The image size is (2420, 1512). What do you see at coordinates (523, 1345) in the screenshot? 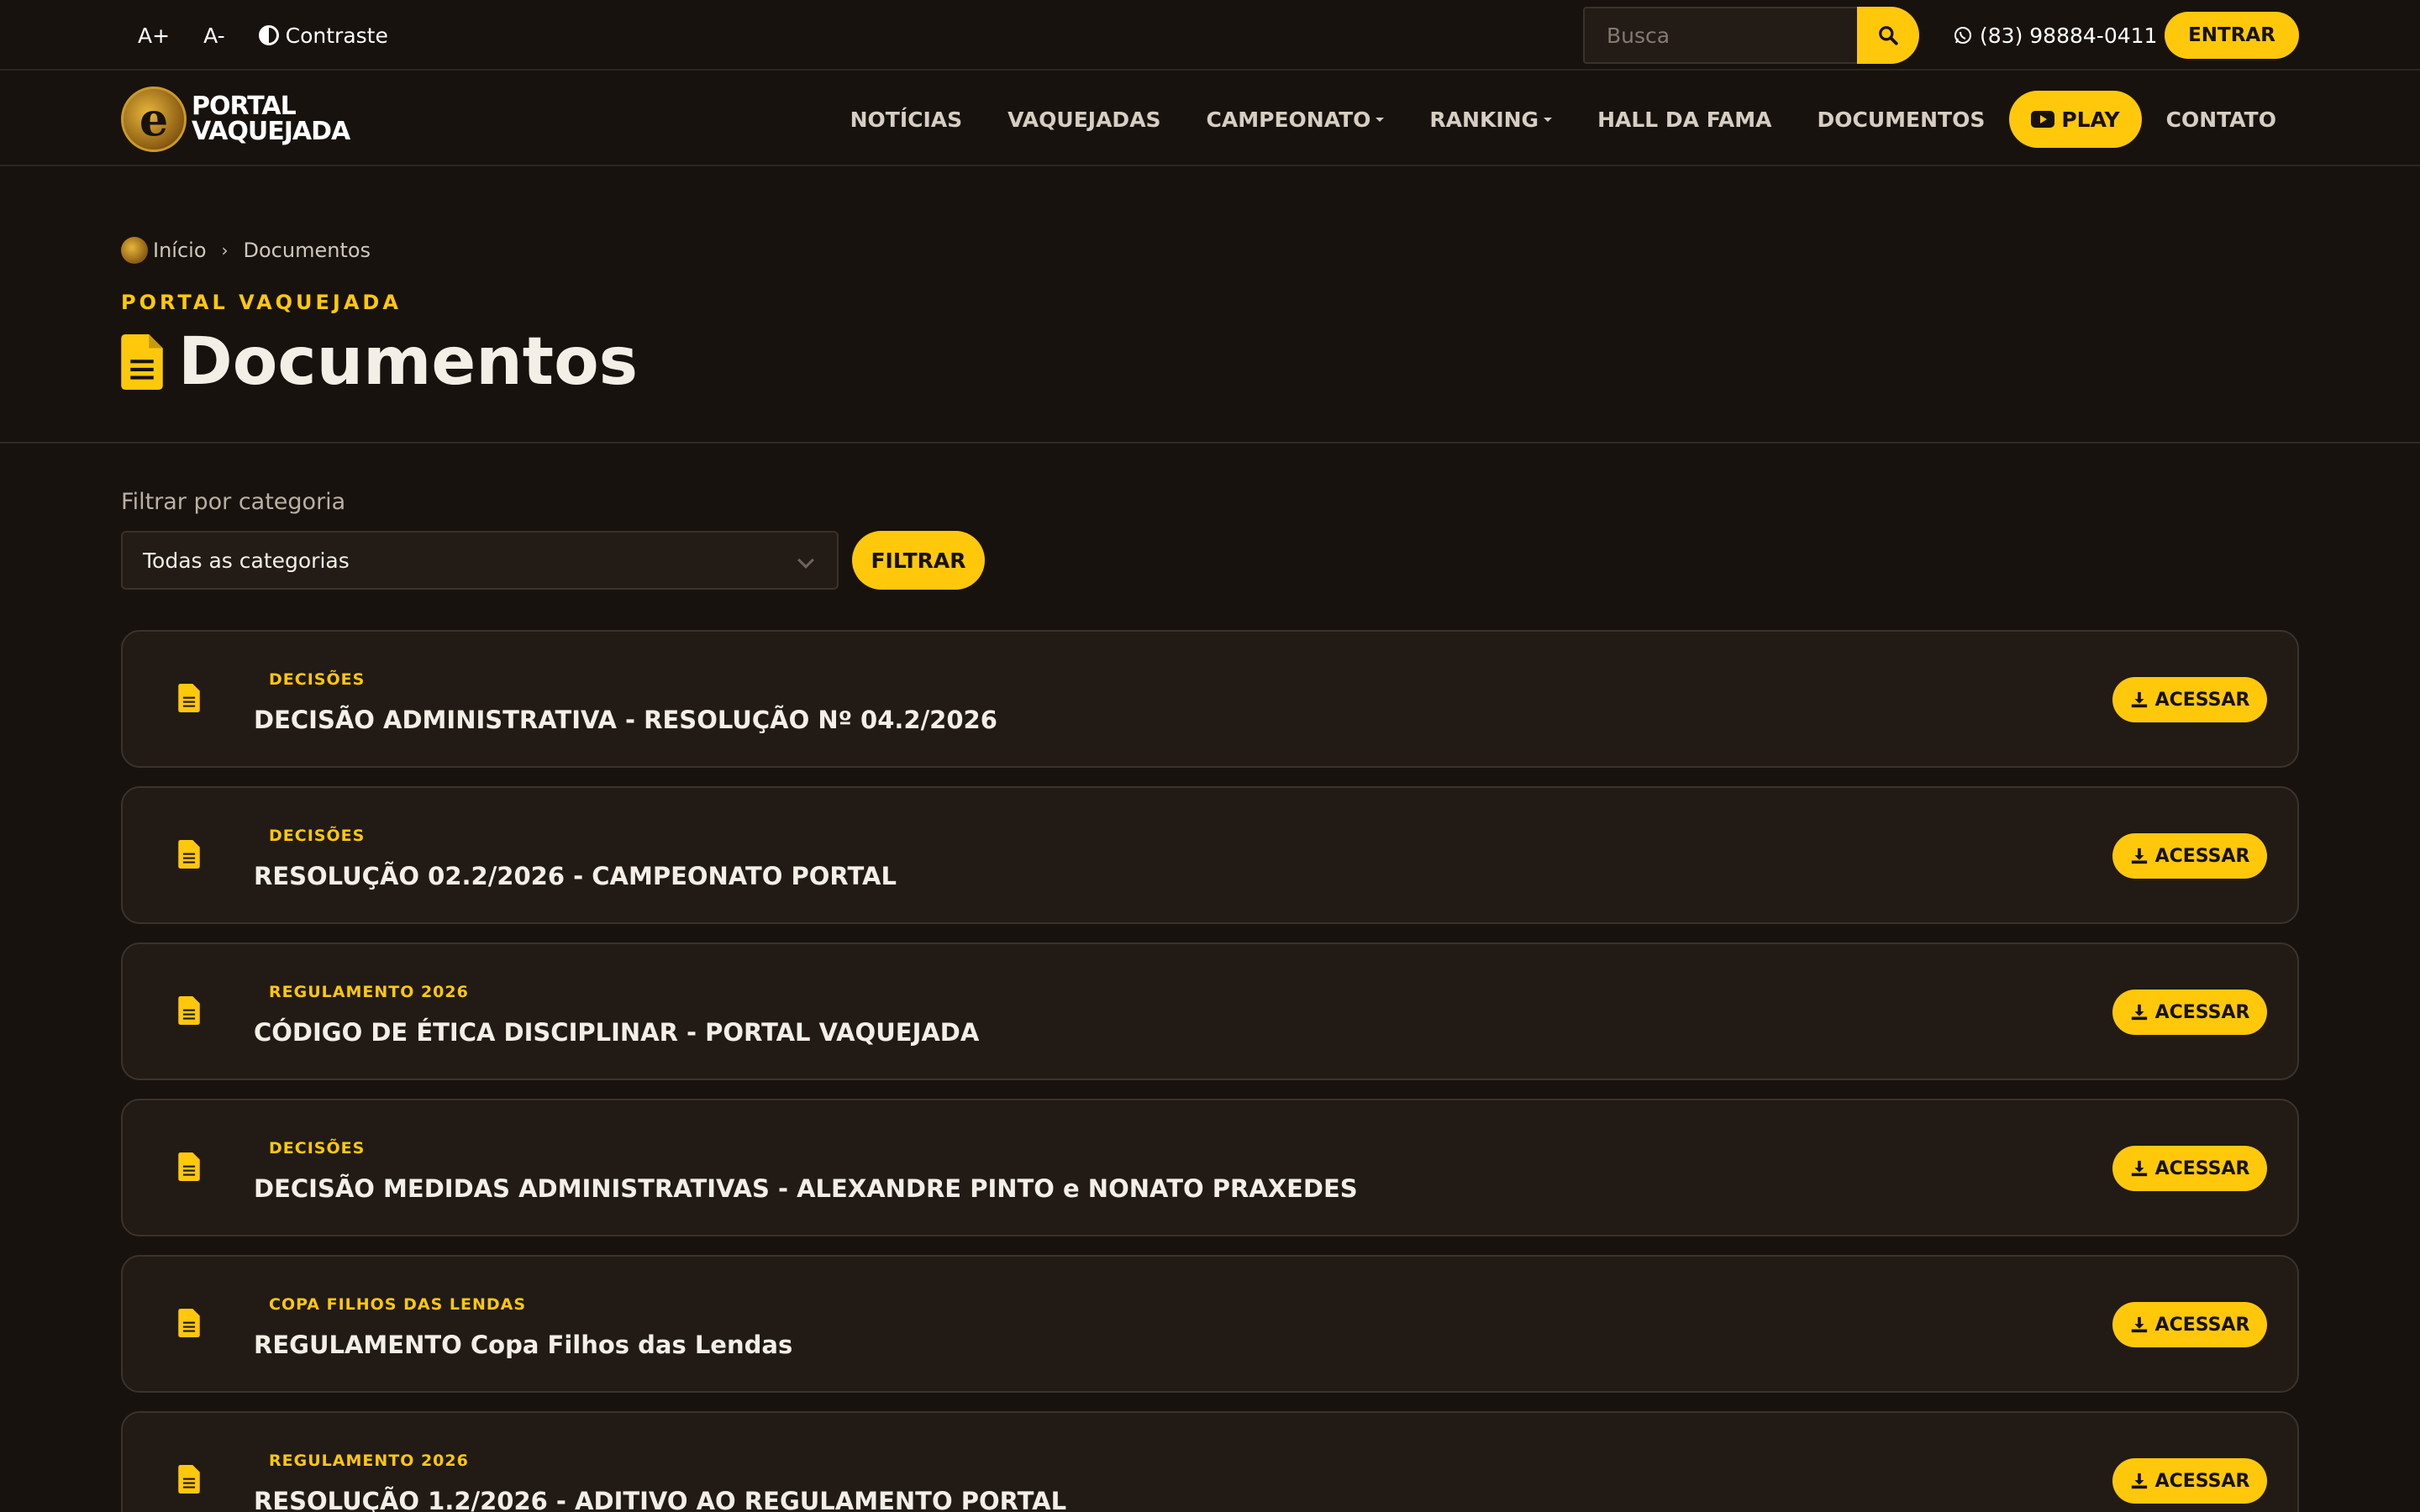
I see `document-title: REGULAMENTO Copa Filhos das Lendas` at bounding box center [523, 1345].